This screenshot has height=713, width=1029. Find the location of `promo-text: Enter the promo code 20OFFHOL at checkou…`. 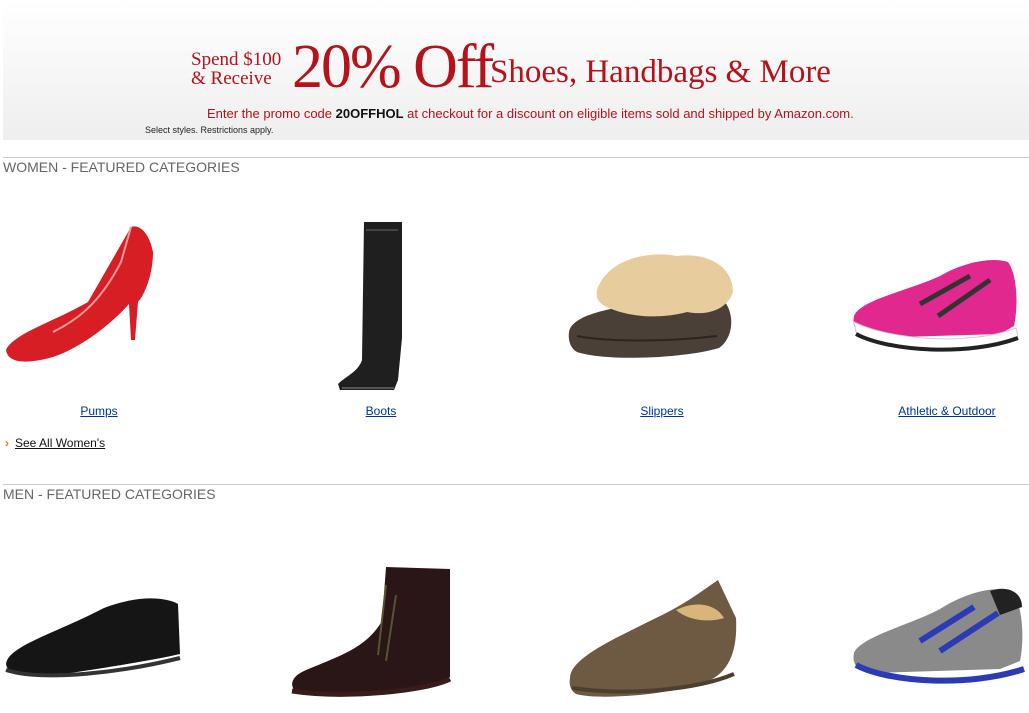

promo-text: Enter the promo code 20OFFHOL at checkou… is located at coordinates (530, 113).